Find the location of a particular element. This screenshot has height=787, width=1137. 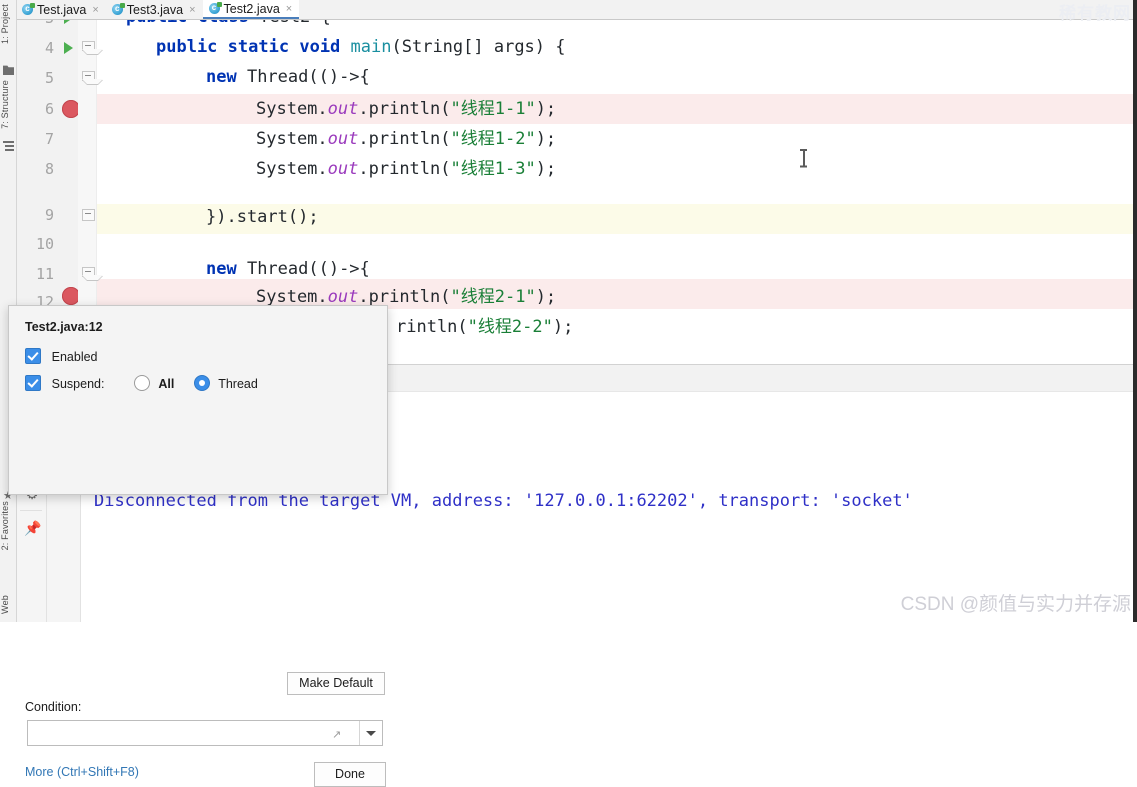

more-link: More (Ctrl+Shift+F8) is located at coordinates (82, 772).